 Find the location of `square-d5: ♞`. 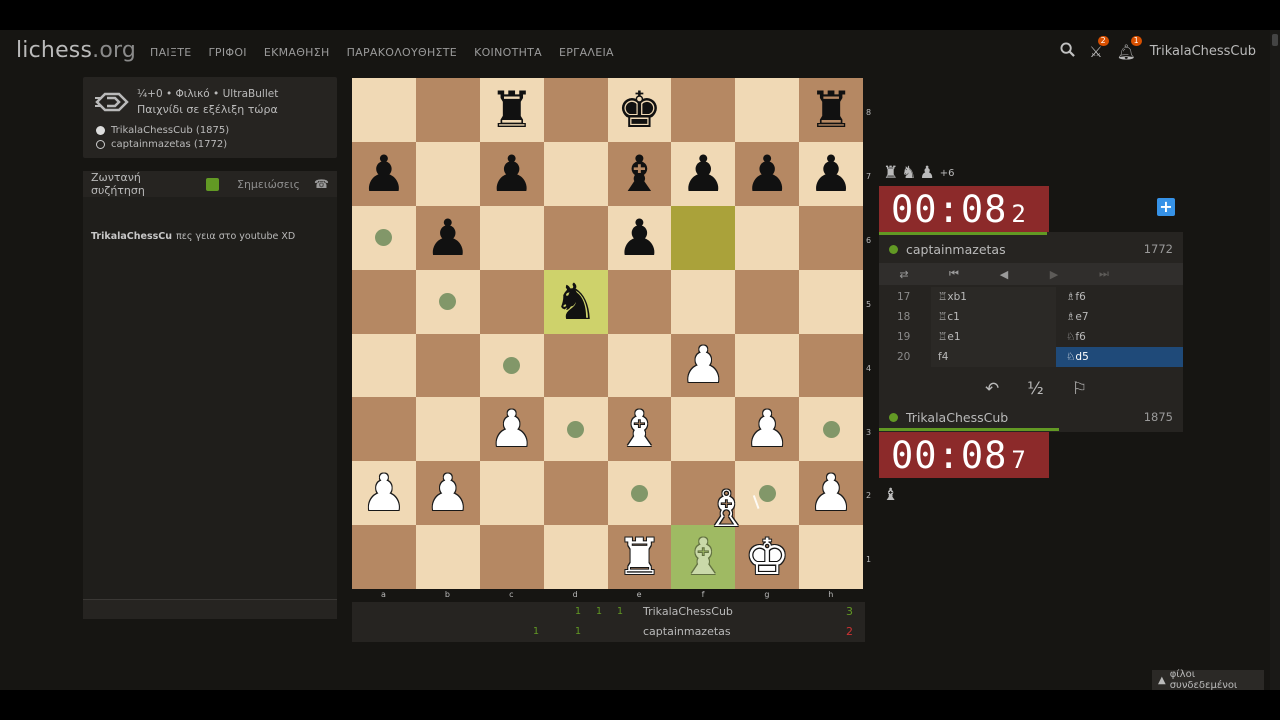

square-d5: ♞ is located at coordinates (575, 301).